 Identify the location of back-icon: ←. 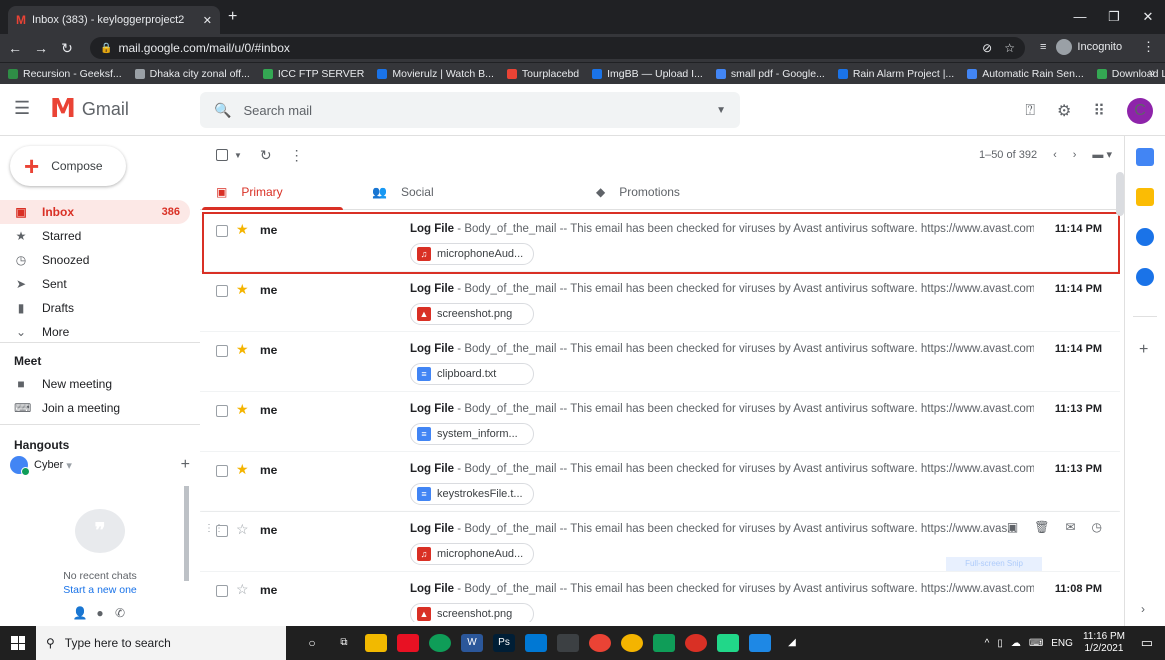
(15, 48).